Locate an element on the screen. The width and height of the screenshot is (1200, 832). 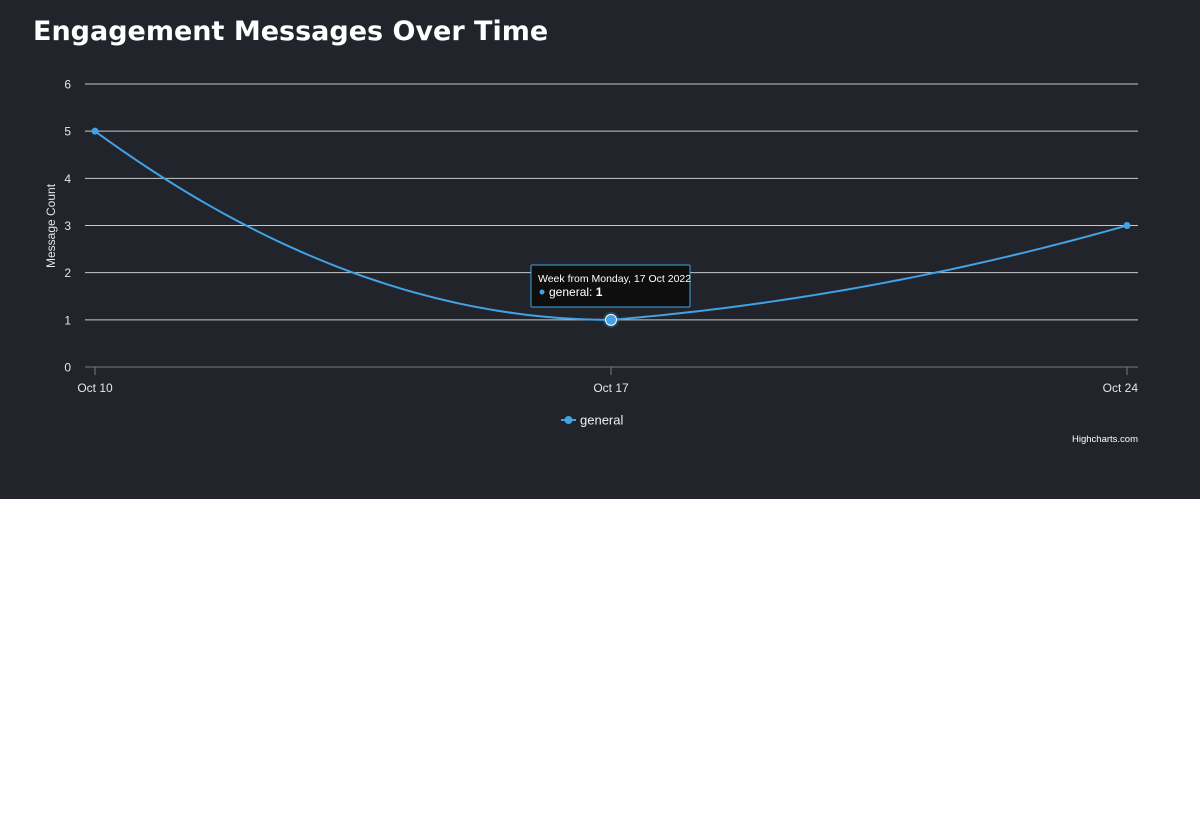
x-tick-label-0: Oct 10 is located at coordinates (95, 388).